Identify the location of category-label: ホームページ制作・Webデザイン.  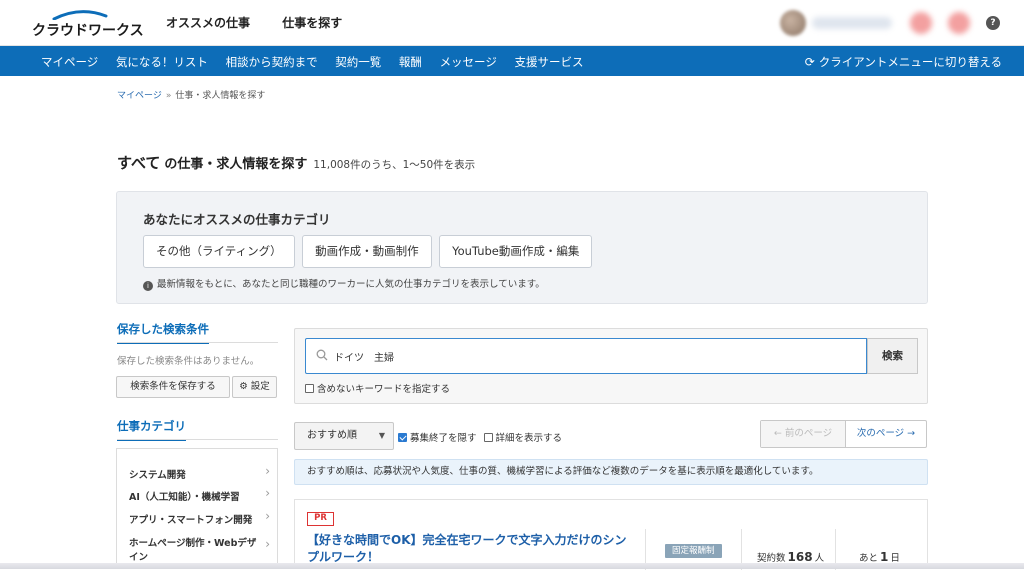
(193, 550).